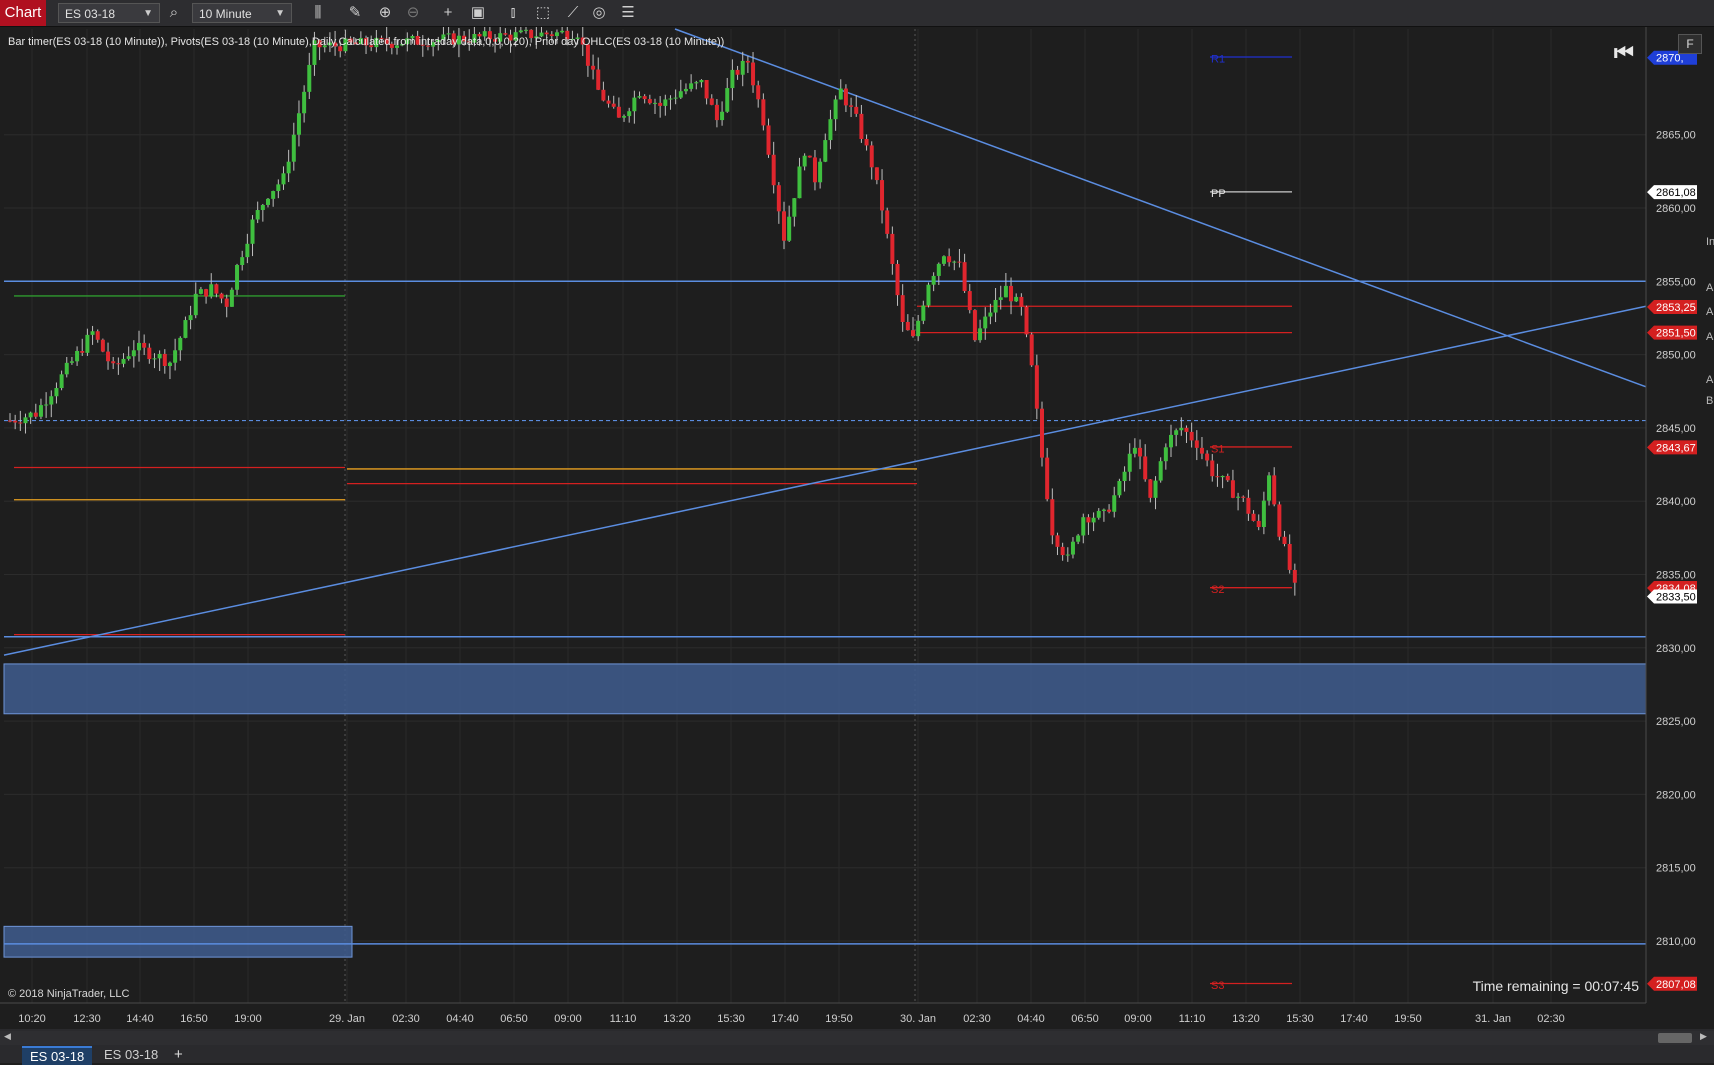  What do you see at coordinates (7, 1036) in the screenshot?
I see `scroll-left-icon: ◀` at bounding box center [7, 1036].